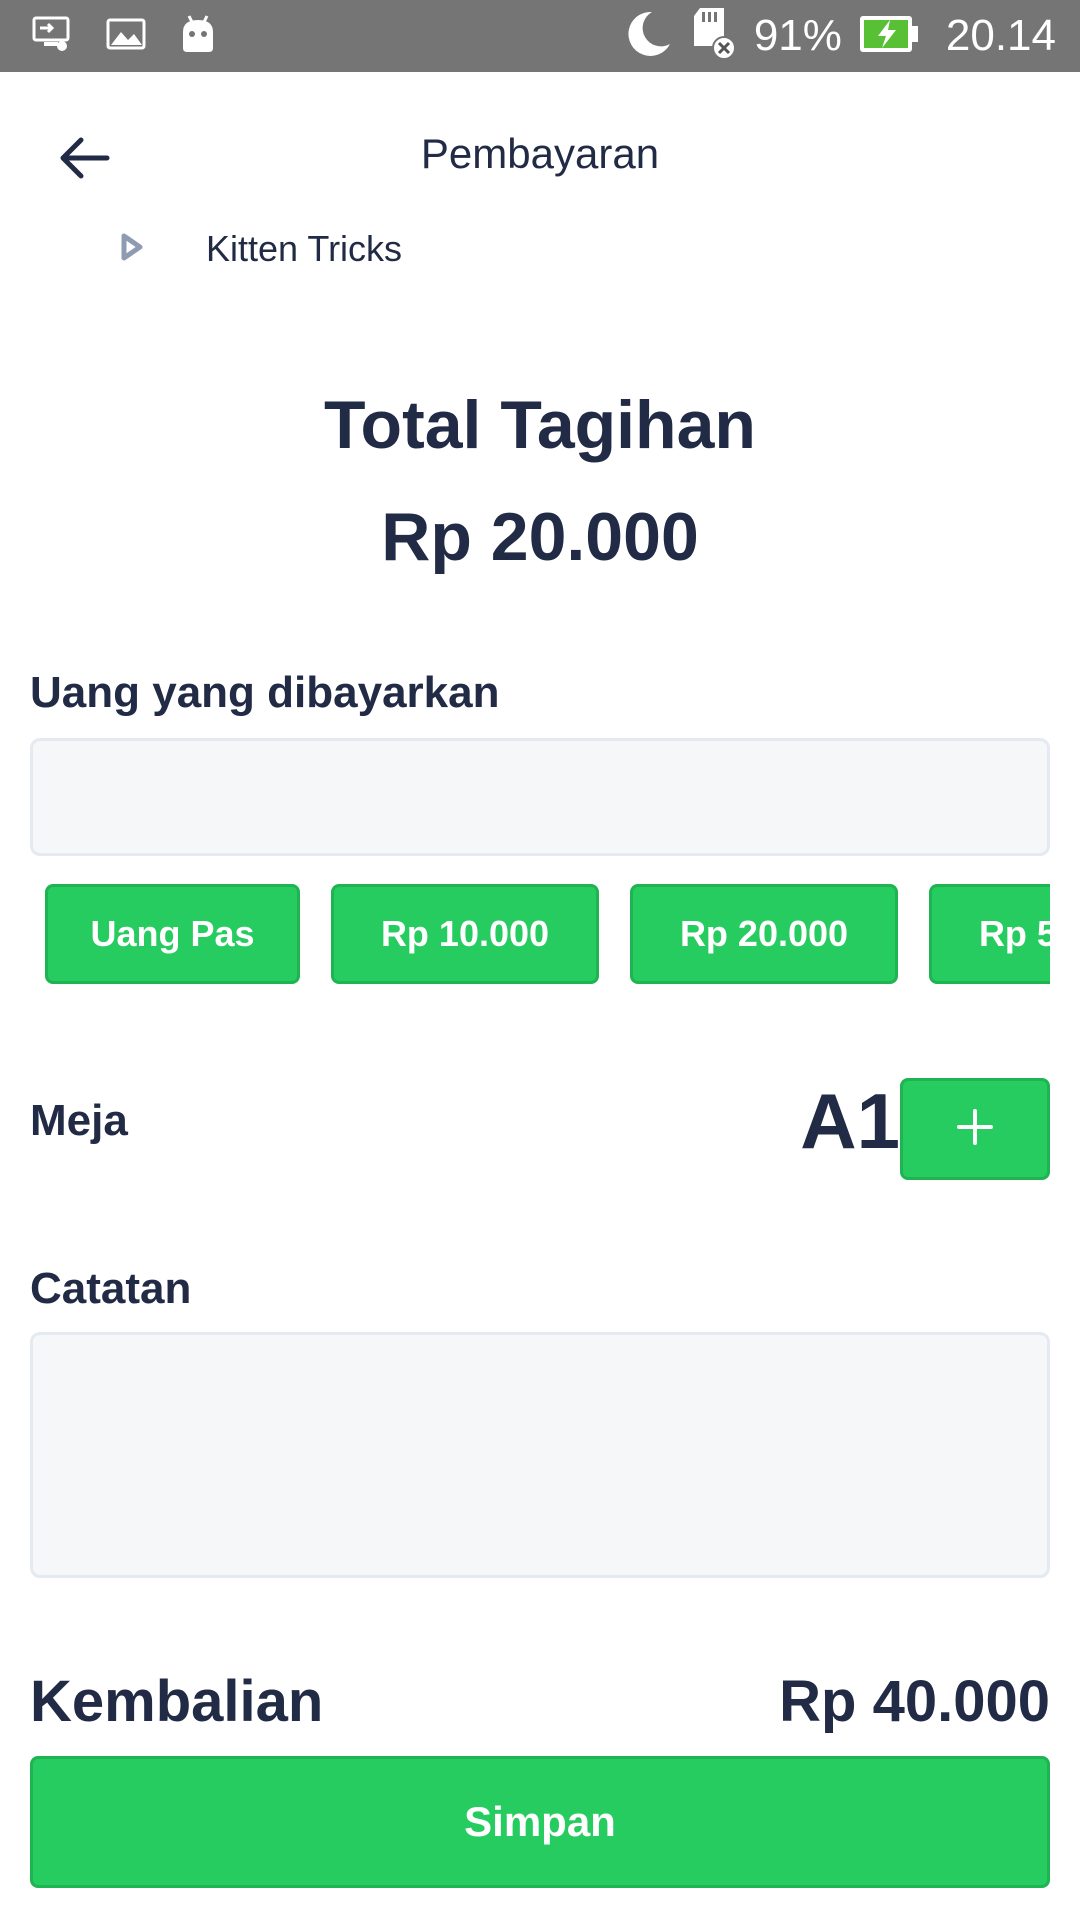 This screenshot has width=1080, height=1920. What do you see at coordinates (989, 934) in the screenshot?
I see `quick-amount-50000-button: Rp 50.000` at bounding box center [989, 934].